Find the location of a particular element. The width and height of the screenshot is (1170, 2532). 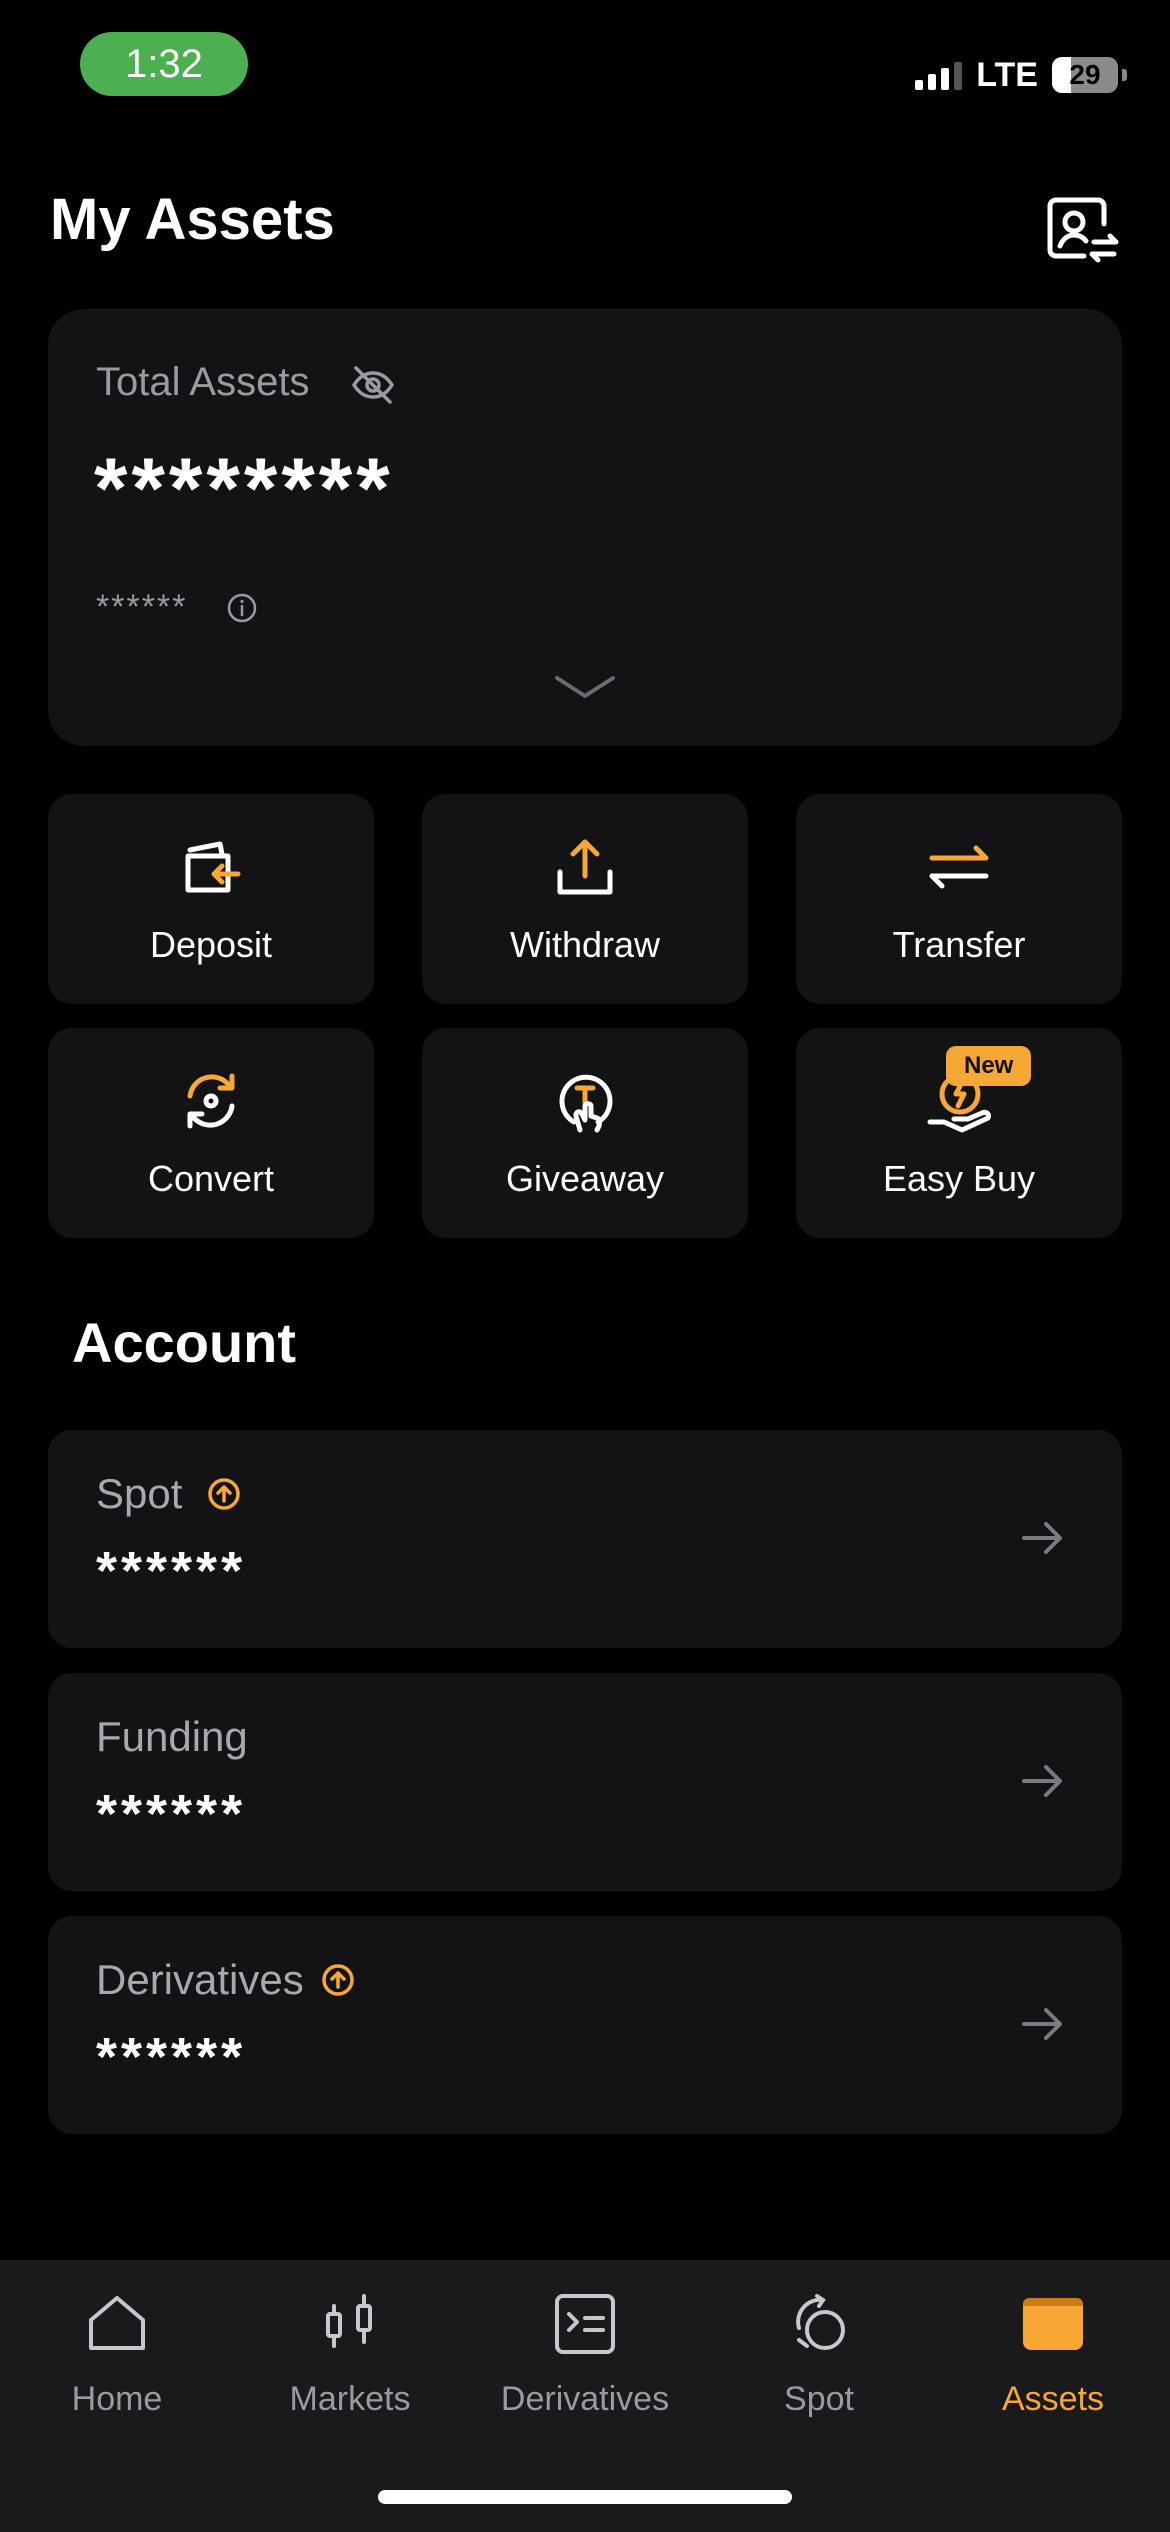

network-label: LTE is located at coordinates (1007, 74).